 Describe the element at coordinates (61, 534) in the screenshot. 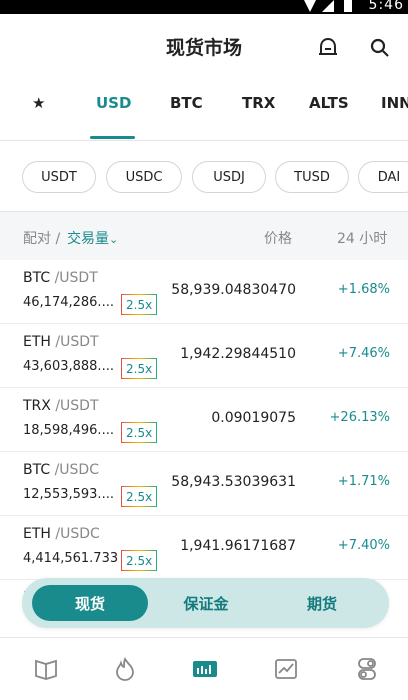

I see `pair-name: ETH /USDC` at that location.